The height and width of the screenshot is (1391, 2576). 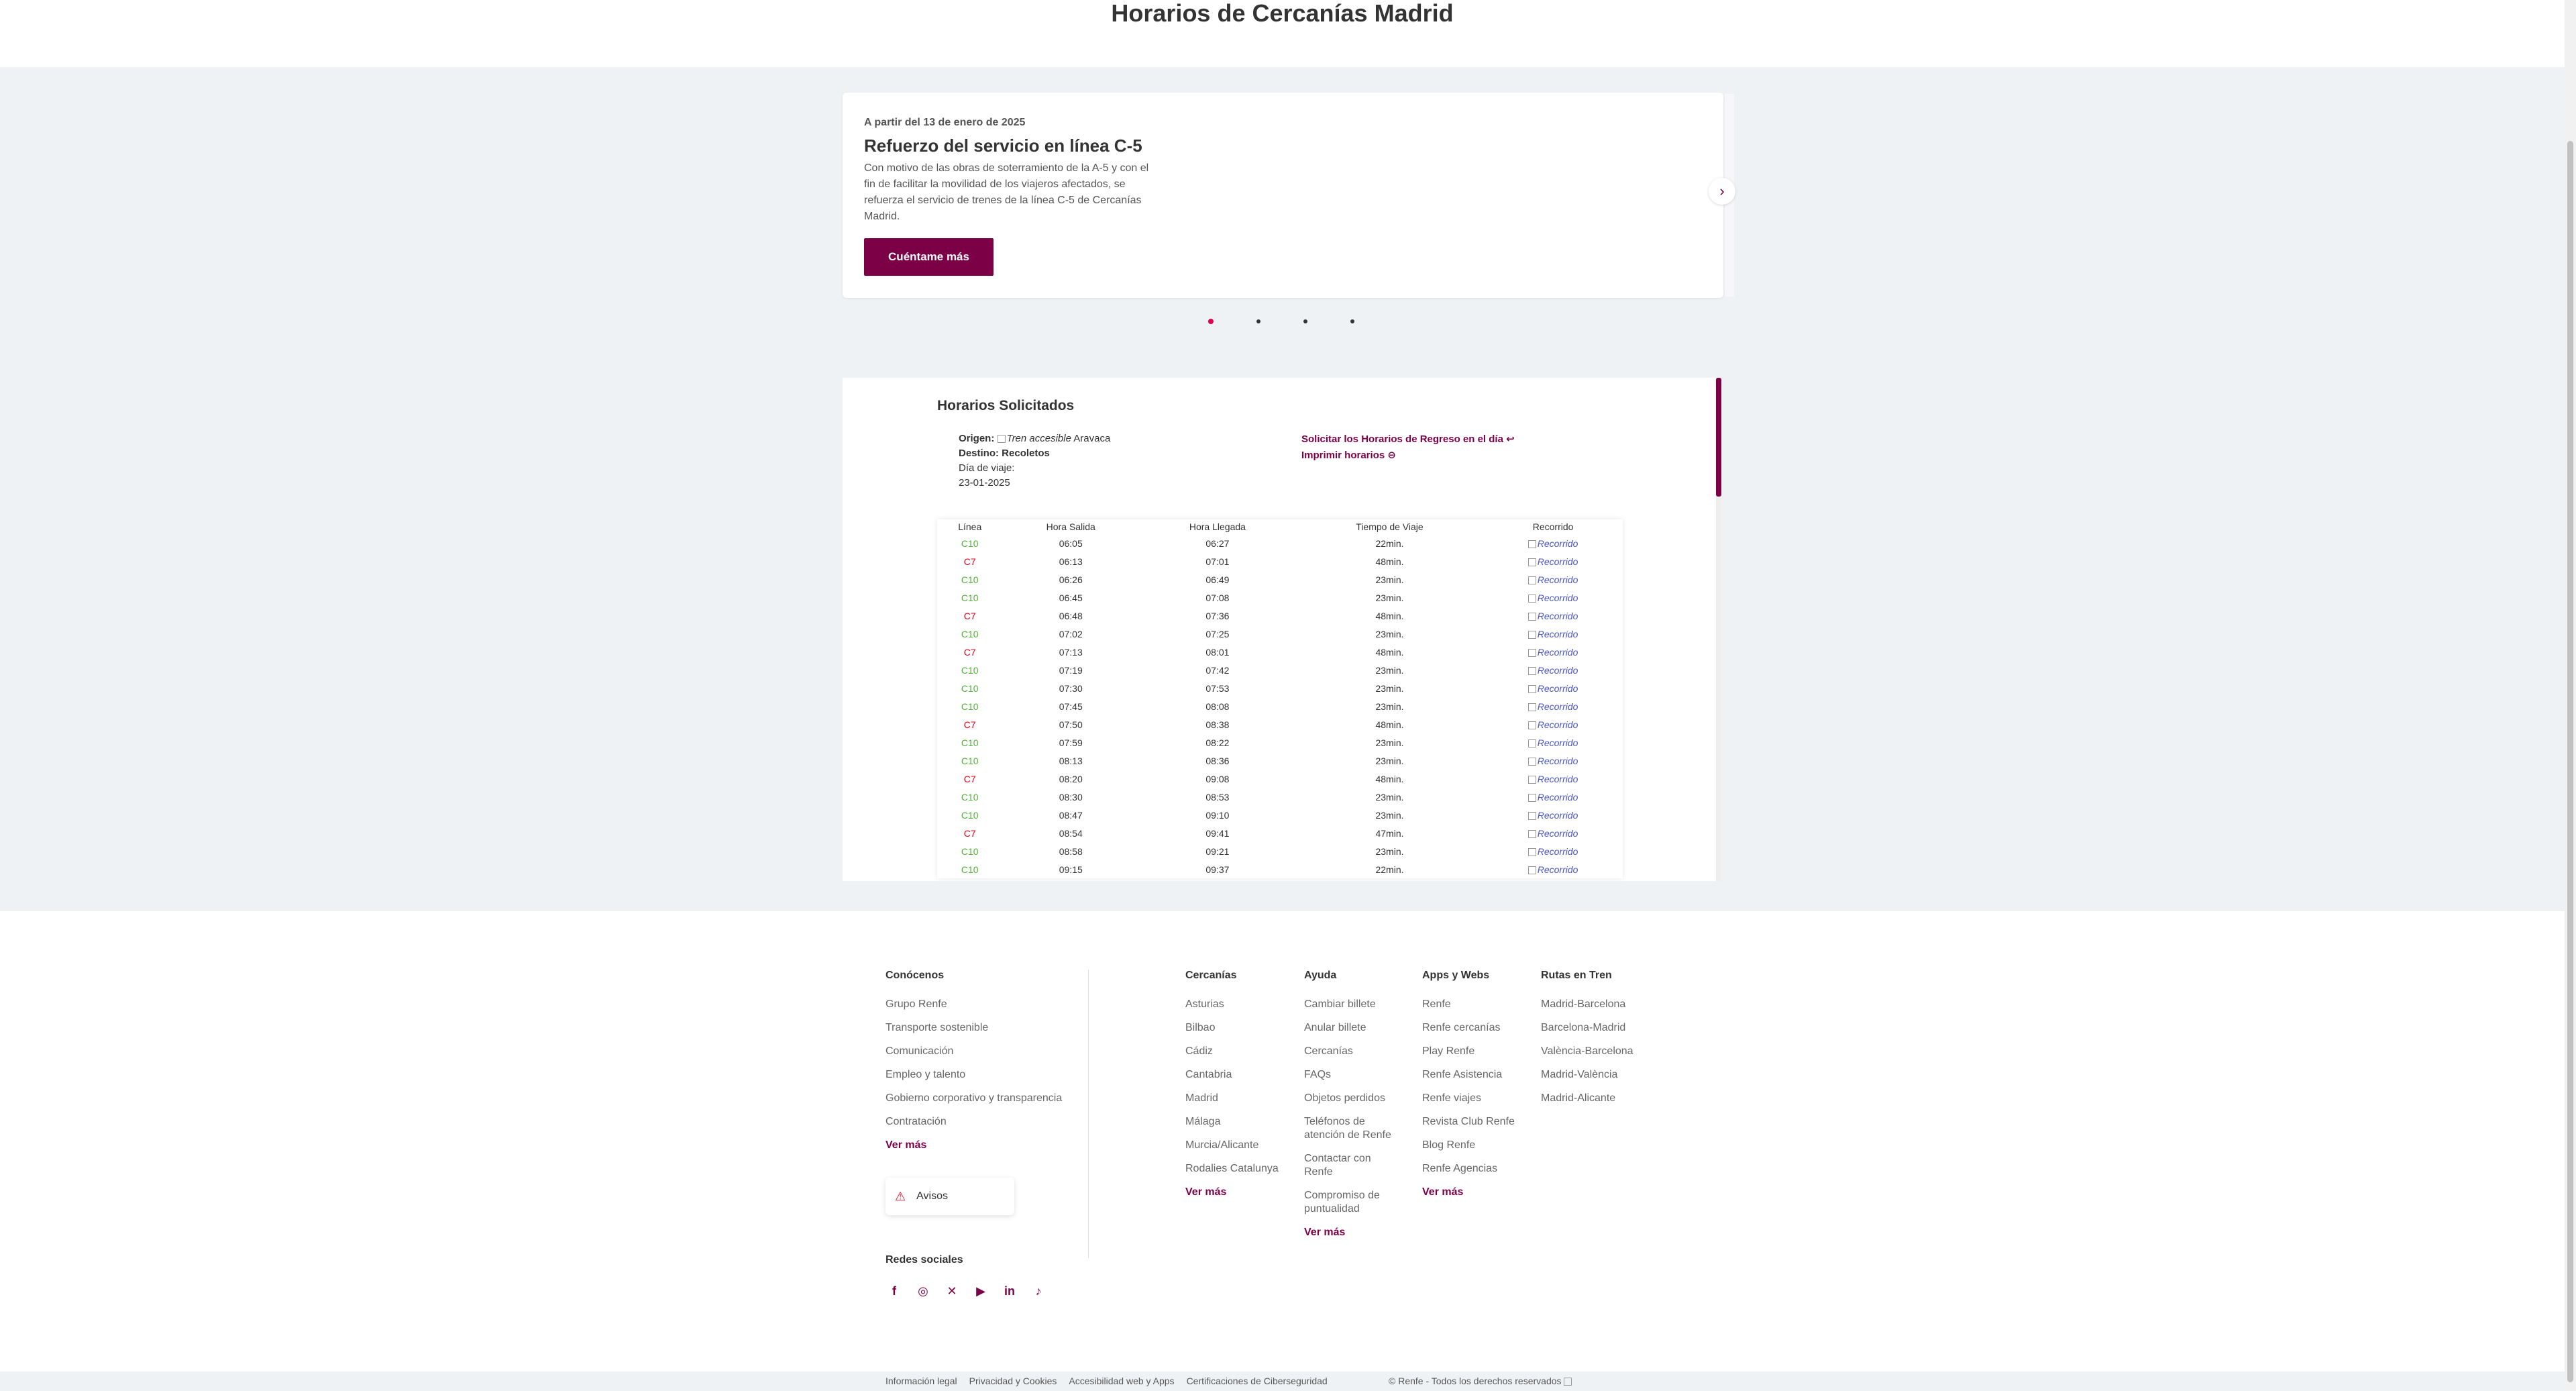 What do you see at coordinates (894, 1291) in the screenshot?
I see `facebook-icon: f` at bounding box center [894, 1291].